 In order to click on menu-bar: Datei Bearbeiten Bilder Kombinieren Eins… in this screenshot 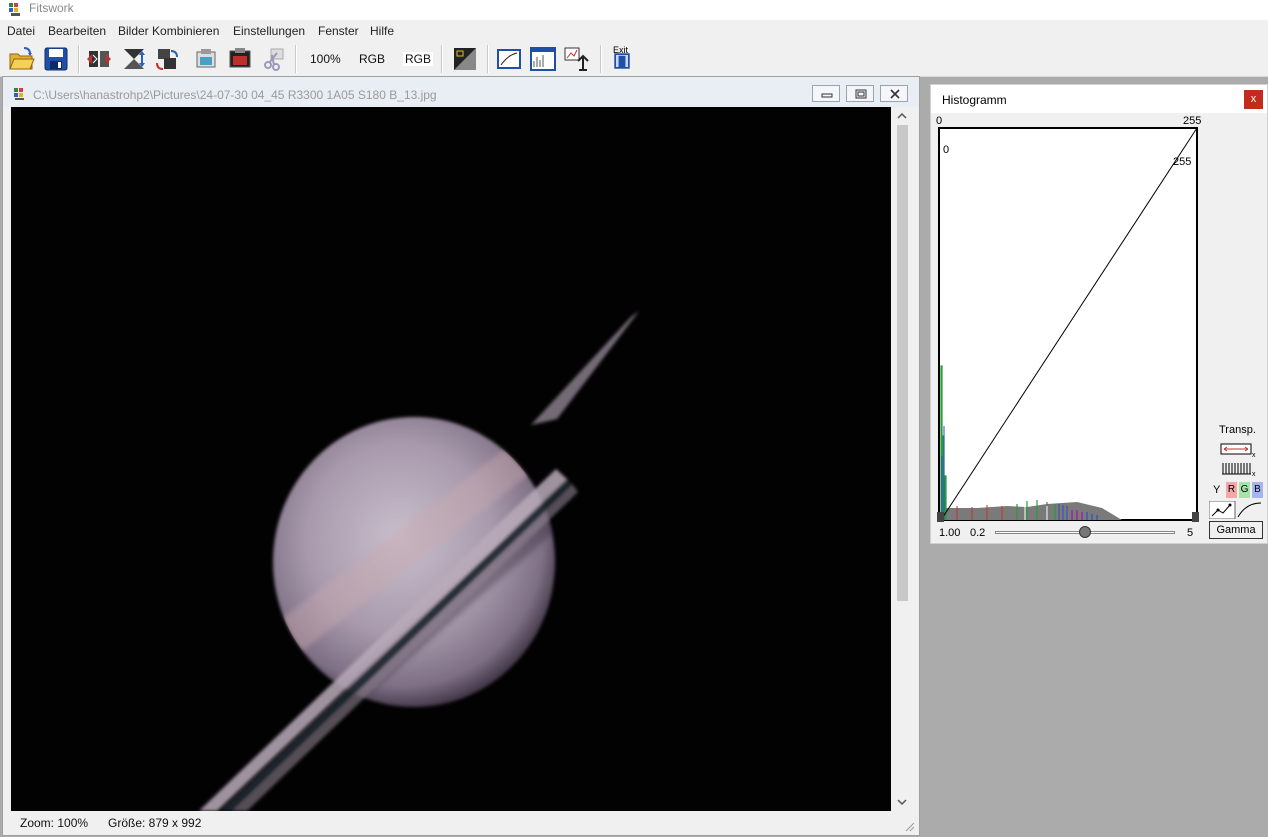, I will do `click(634, 31)`.